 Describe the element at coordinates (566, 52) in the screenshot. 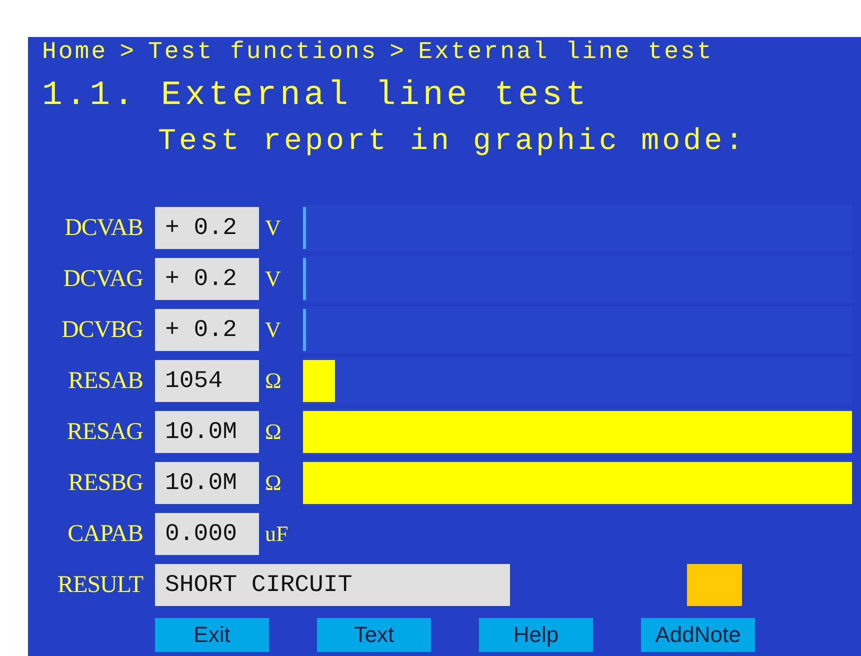

I see `breadcrumb-link: External line test` at that location.